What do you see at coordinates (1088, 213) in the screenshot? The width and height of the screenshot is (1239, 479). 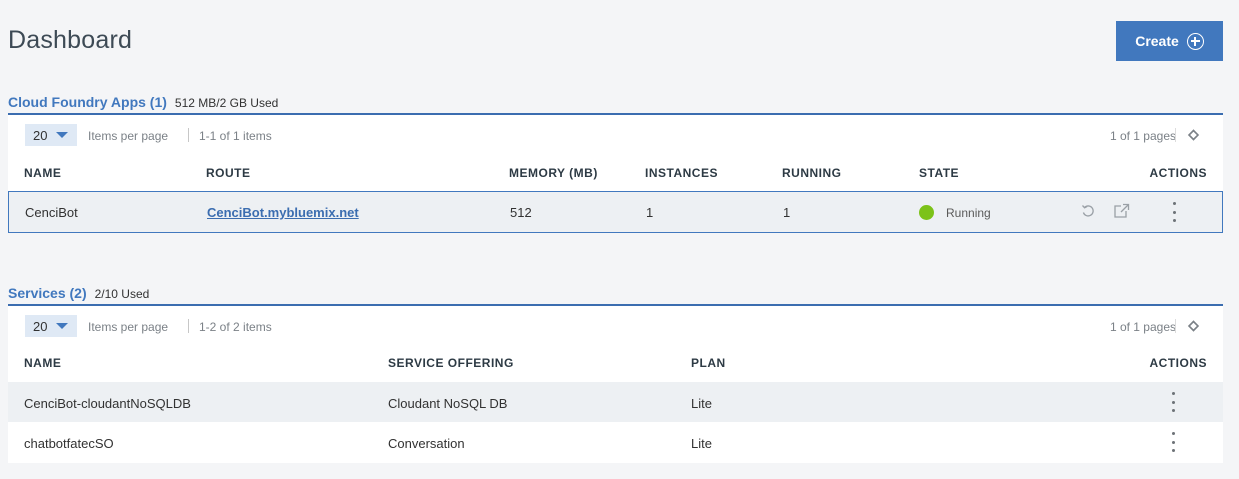 I see `restart-icon` at bounding box center [1088, 213].